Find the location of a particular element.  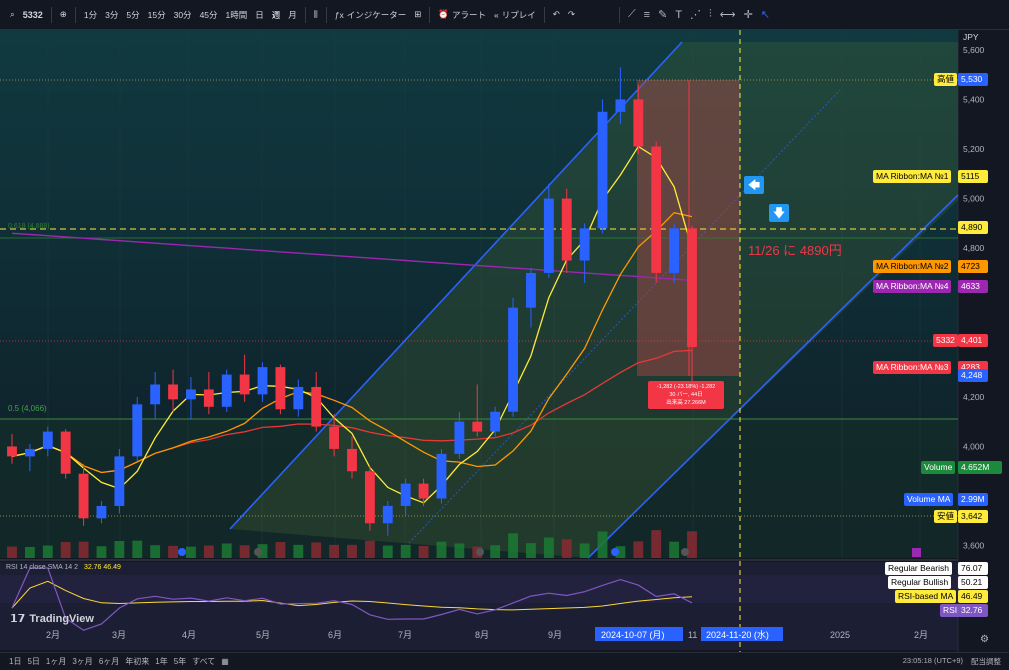

range-1y: 1年 is located at coordinates (161, 661).